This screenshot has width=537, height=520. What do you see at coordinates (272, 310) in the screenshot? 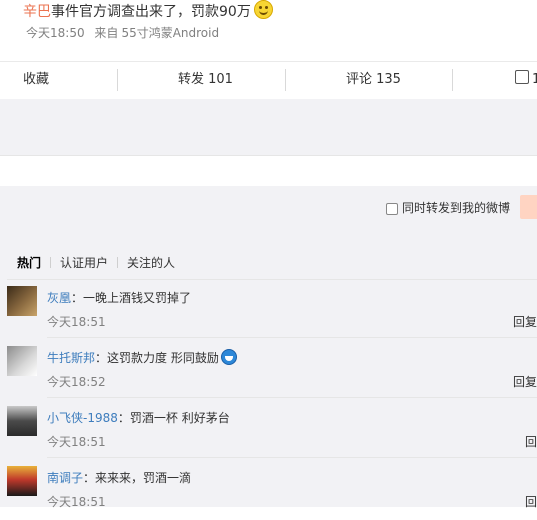
I see `comment-item: 灰凰：一晚上酒钱又罚掉了 今天18:51 回复` at bounding box center [272, 310].